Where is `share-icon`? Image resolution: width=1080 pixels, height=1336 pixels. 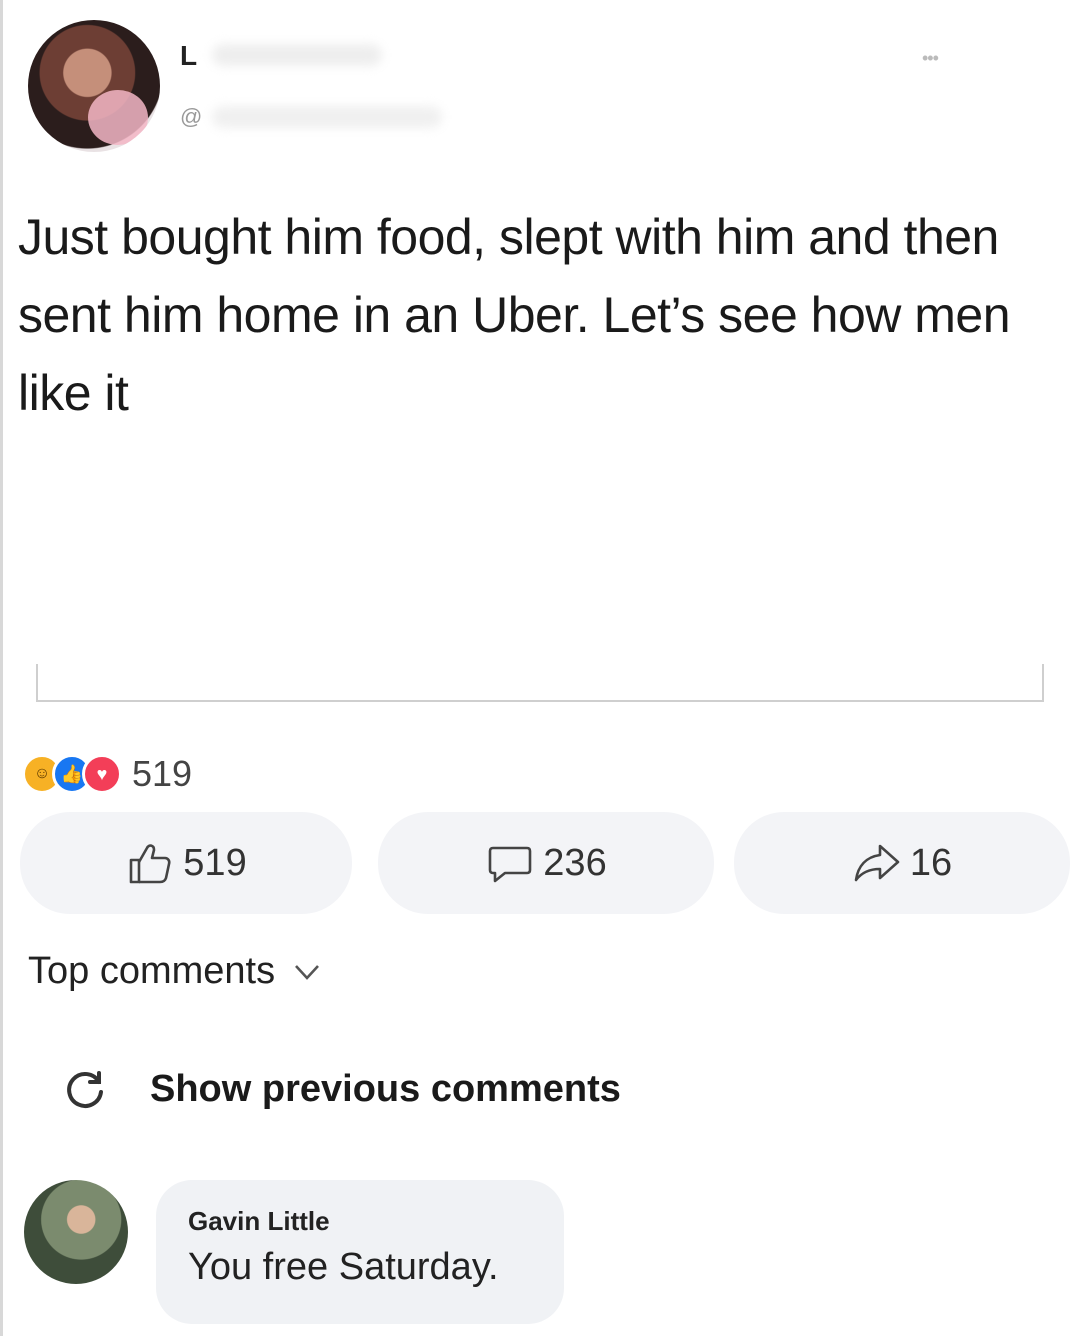
share-icon is located at coordinates (877, 863).